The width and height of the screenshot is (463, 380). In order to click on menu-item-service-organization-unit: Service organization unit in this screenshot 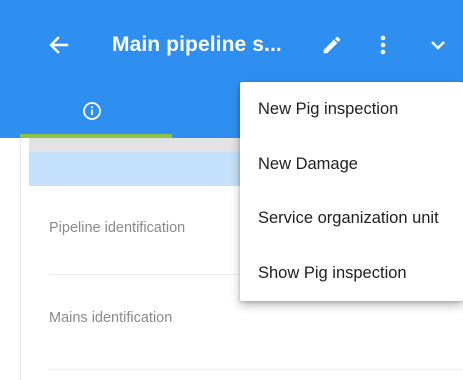, I will do `click(351, 218)`.